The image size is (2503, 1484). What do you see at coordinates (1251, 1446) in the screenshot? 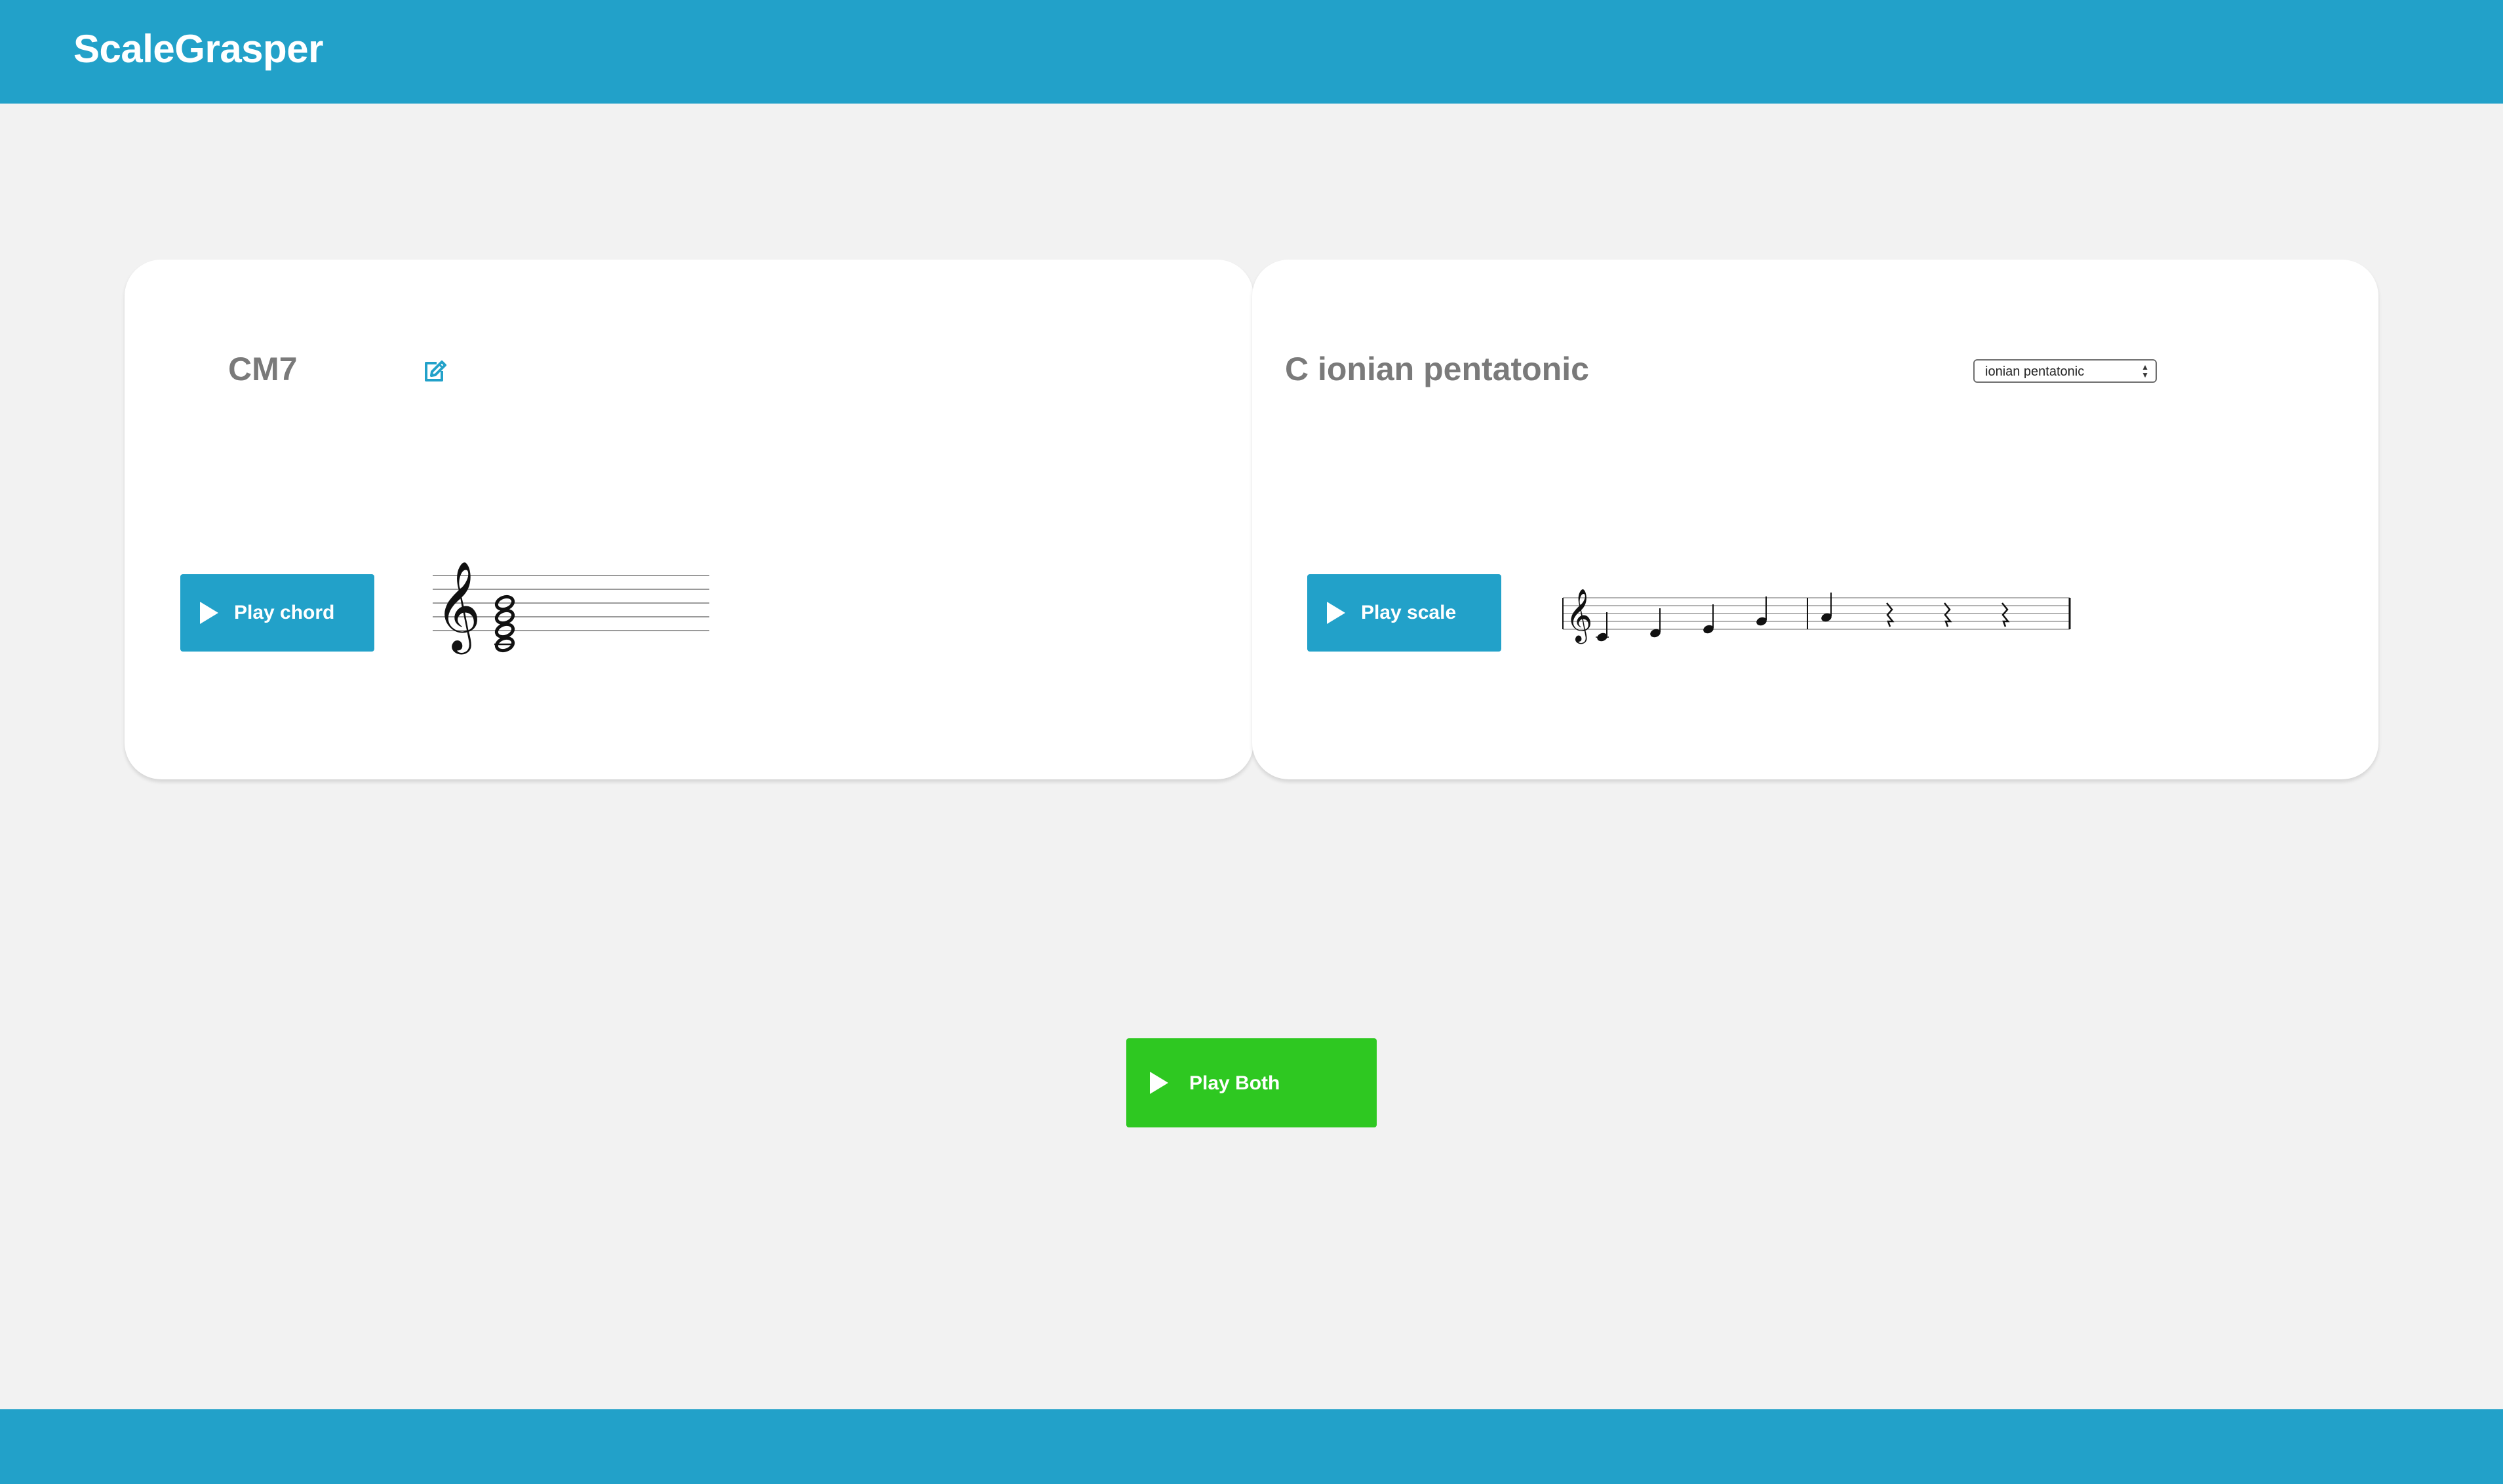
I see `app-footer` at bounding box center [1251, 1446].